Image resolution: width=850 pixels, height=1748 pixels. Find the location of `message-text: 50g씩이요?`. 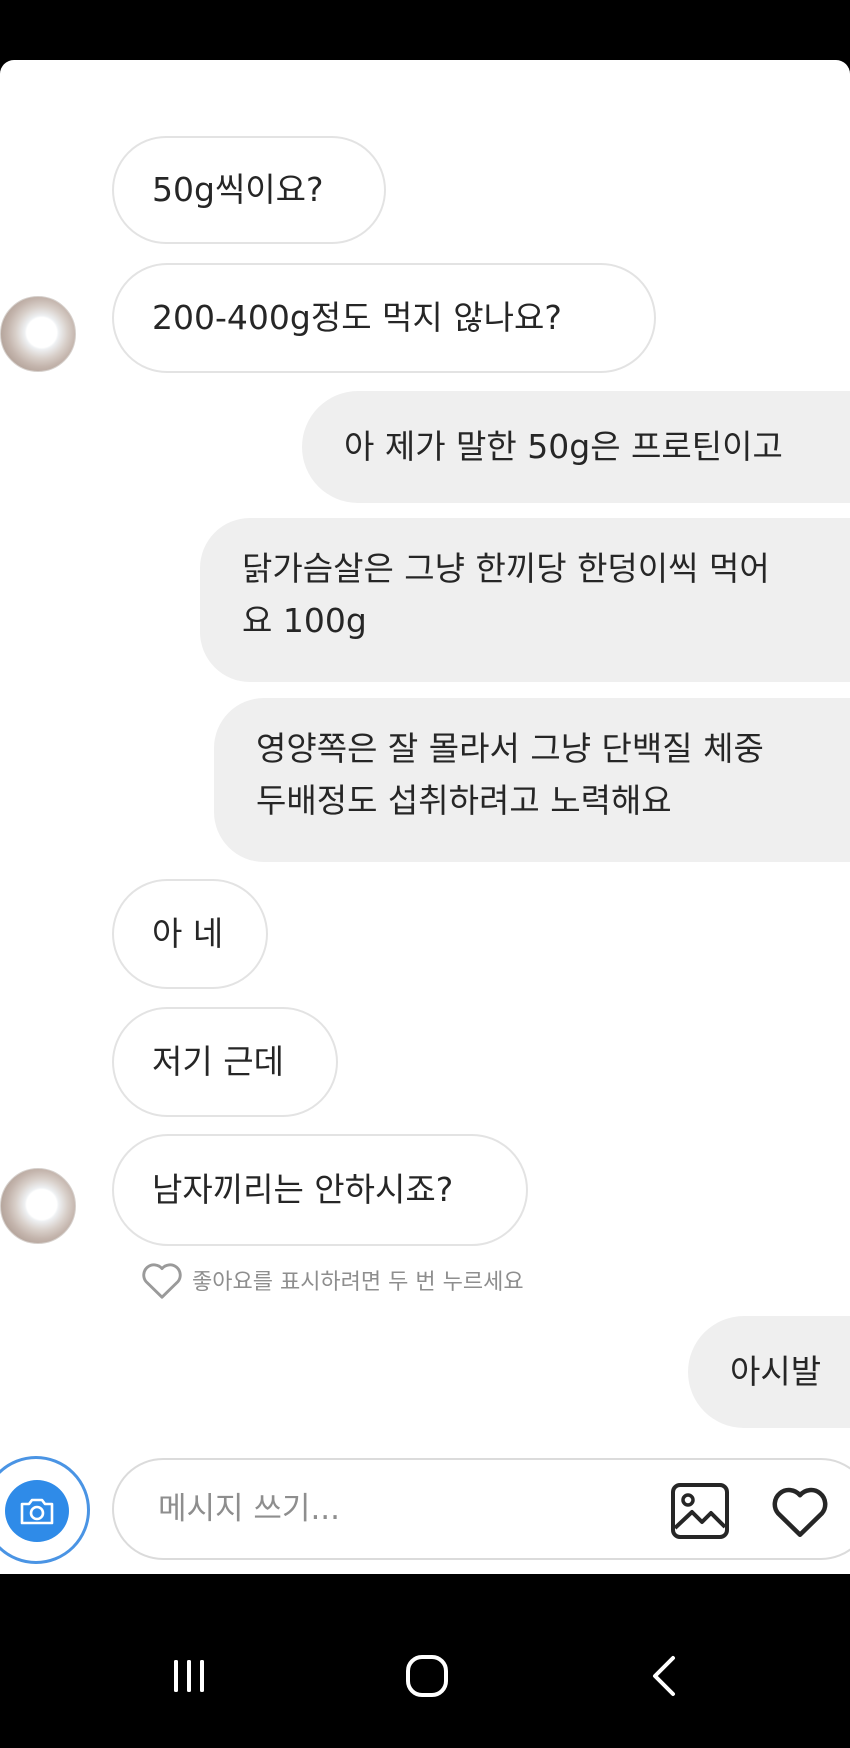

message-text: 50g씩이요? is located at coordinates (238, 189).